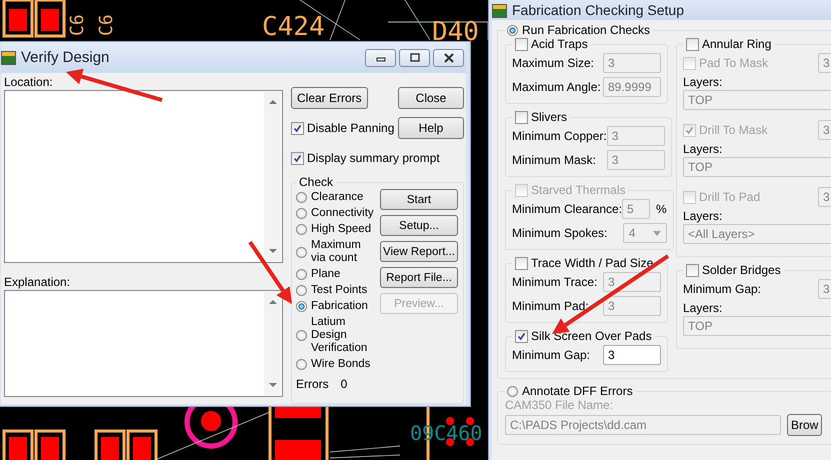 Image resolution: width=831 pixels, height=460 pixels. What do you see at coordinates (342, 213) in the screenshot?
I see `radio-label: Connectivity` at bounding box center [342, 213].